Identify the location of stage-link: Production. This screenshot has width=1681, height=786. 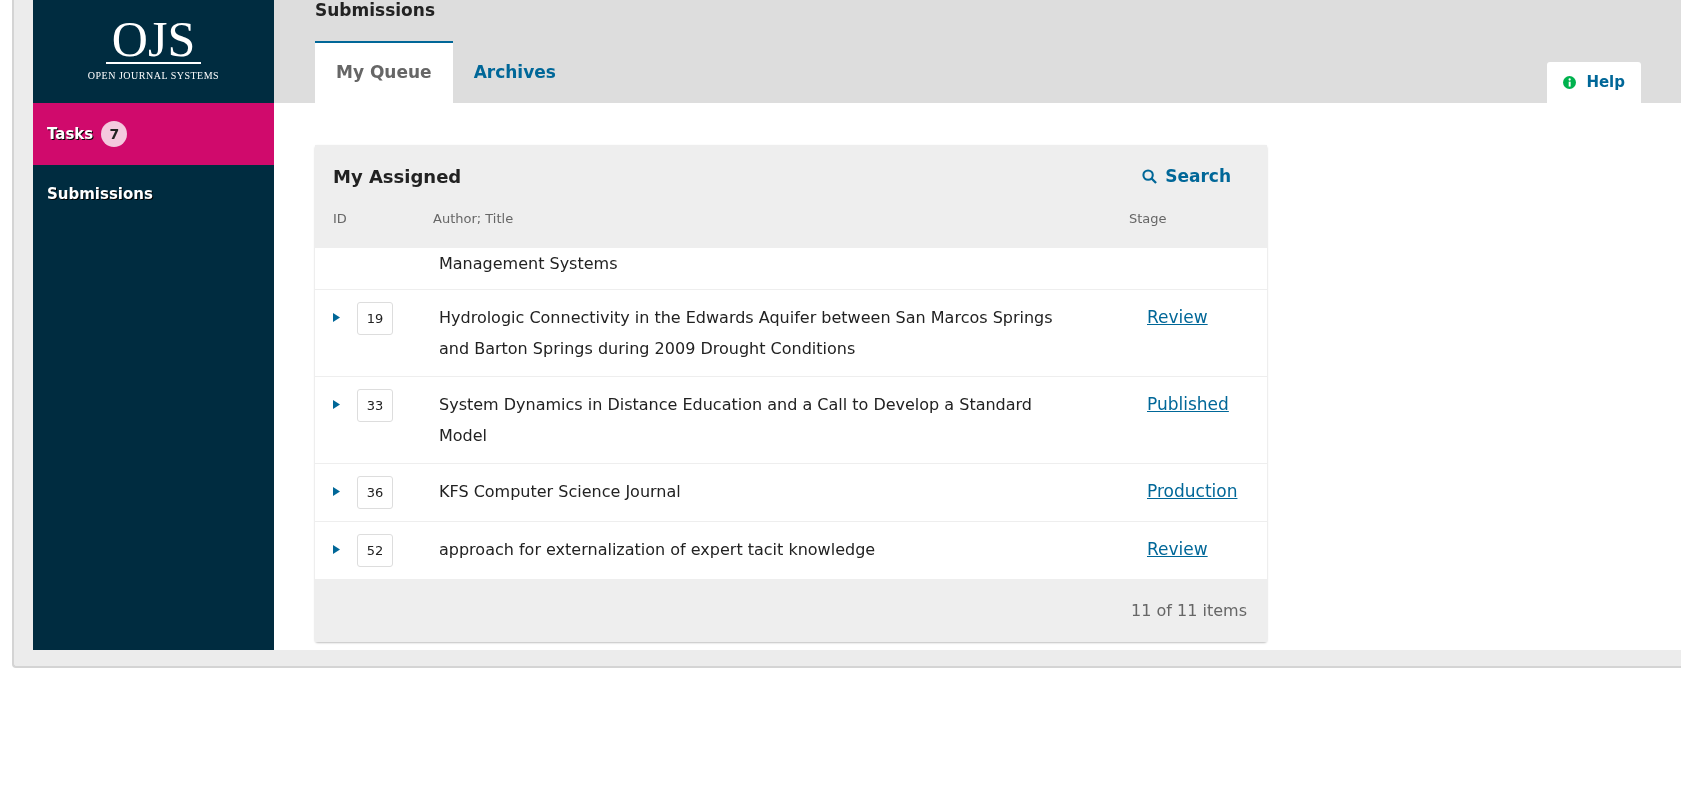
(1192, 491).